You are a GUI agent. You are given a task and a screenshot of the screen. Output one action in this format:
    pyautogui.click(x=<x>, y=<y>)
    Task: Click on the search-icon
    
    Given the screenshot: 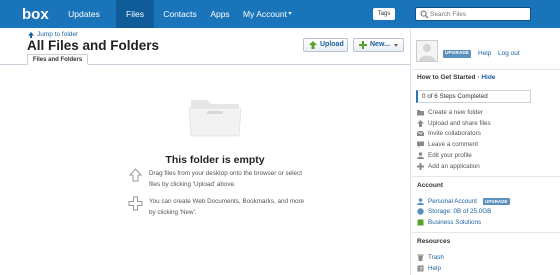 What is the action you would take?
    pyautogui.click(x=424, y=14)
    